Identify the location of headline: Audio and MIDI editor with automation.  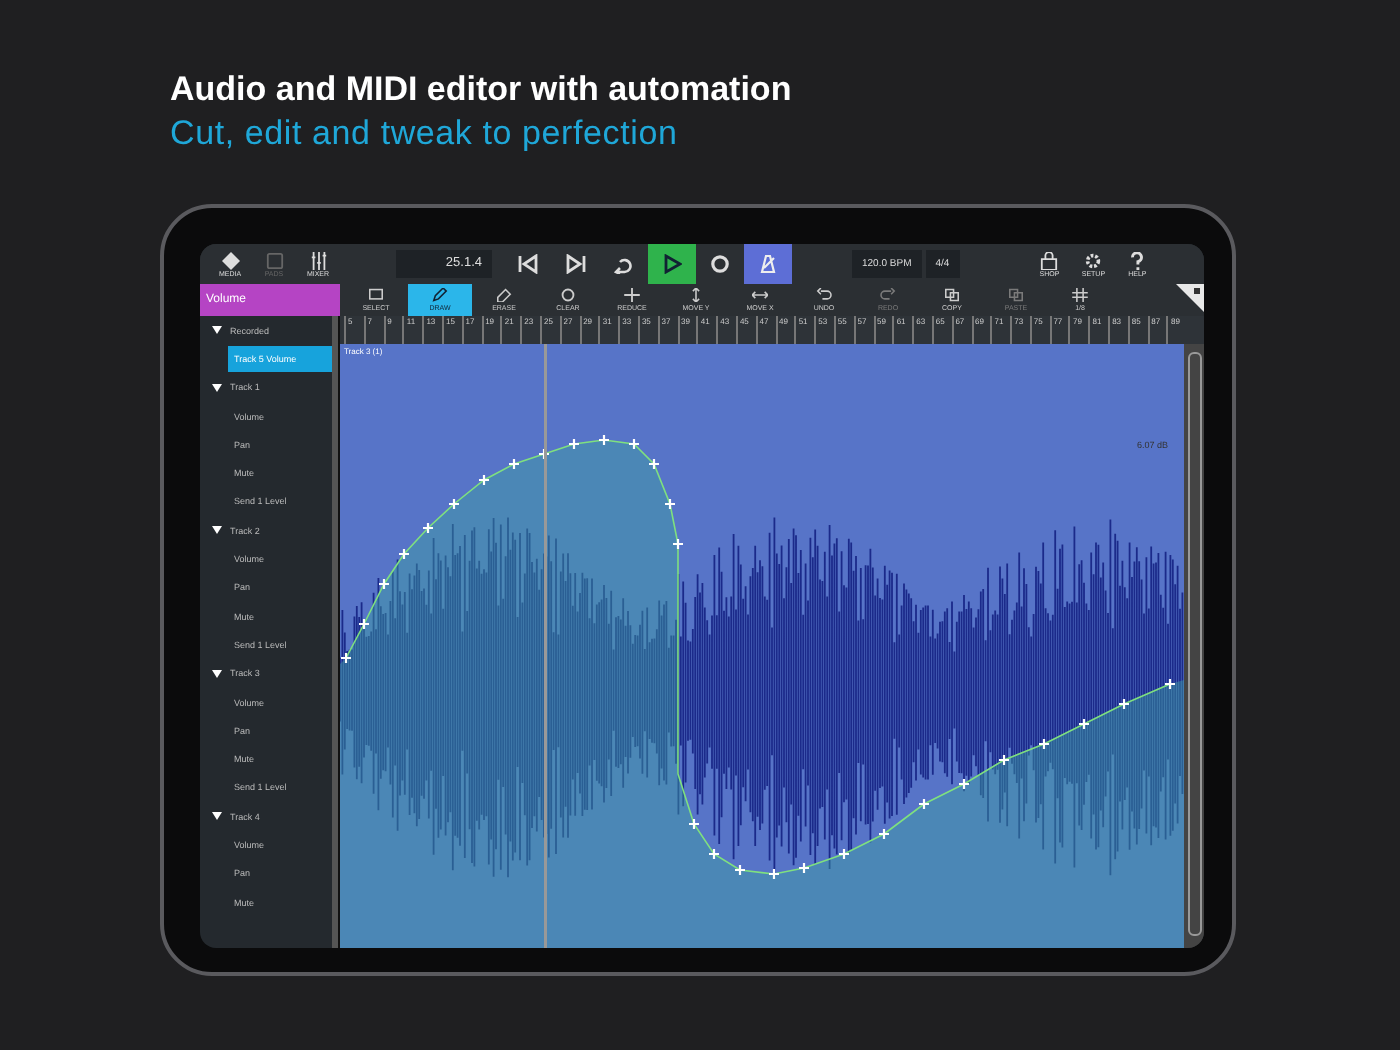
(482, 90).